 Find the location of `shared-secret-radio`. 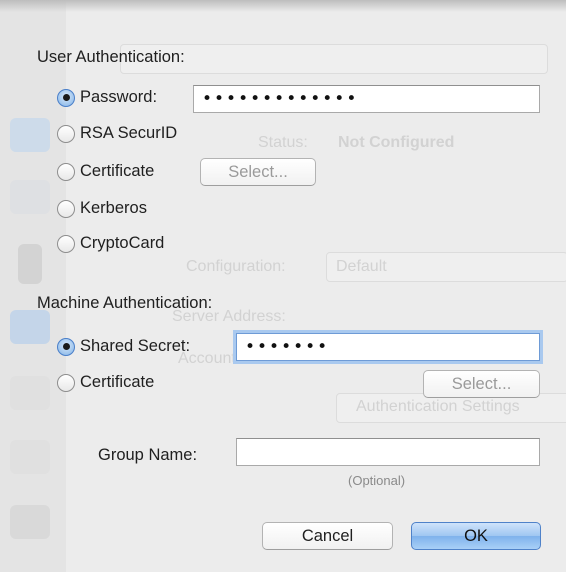

shared-secret-radio is located at coordinates (66, 346).